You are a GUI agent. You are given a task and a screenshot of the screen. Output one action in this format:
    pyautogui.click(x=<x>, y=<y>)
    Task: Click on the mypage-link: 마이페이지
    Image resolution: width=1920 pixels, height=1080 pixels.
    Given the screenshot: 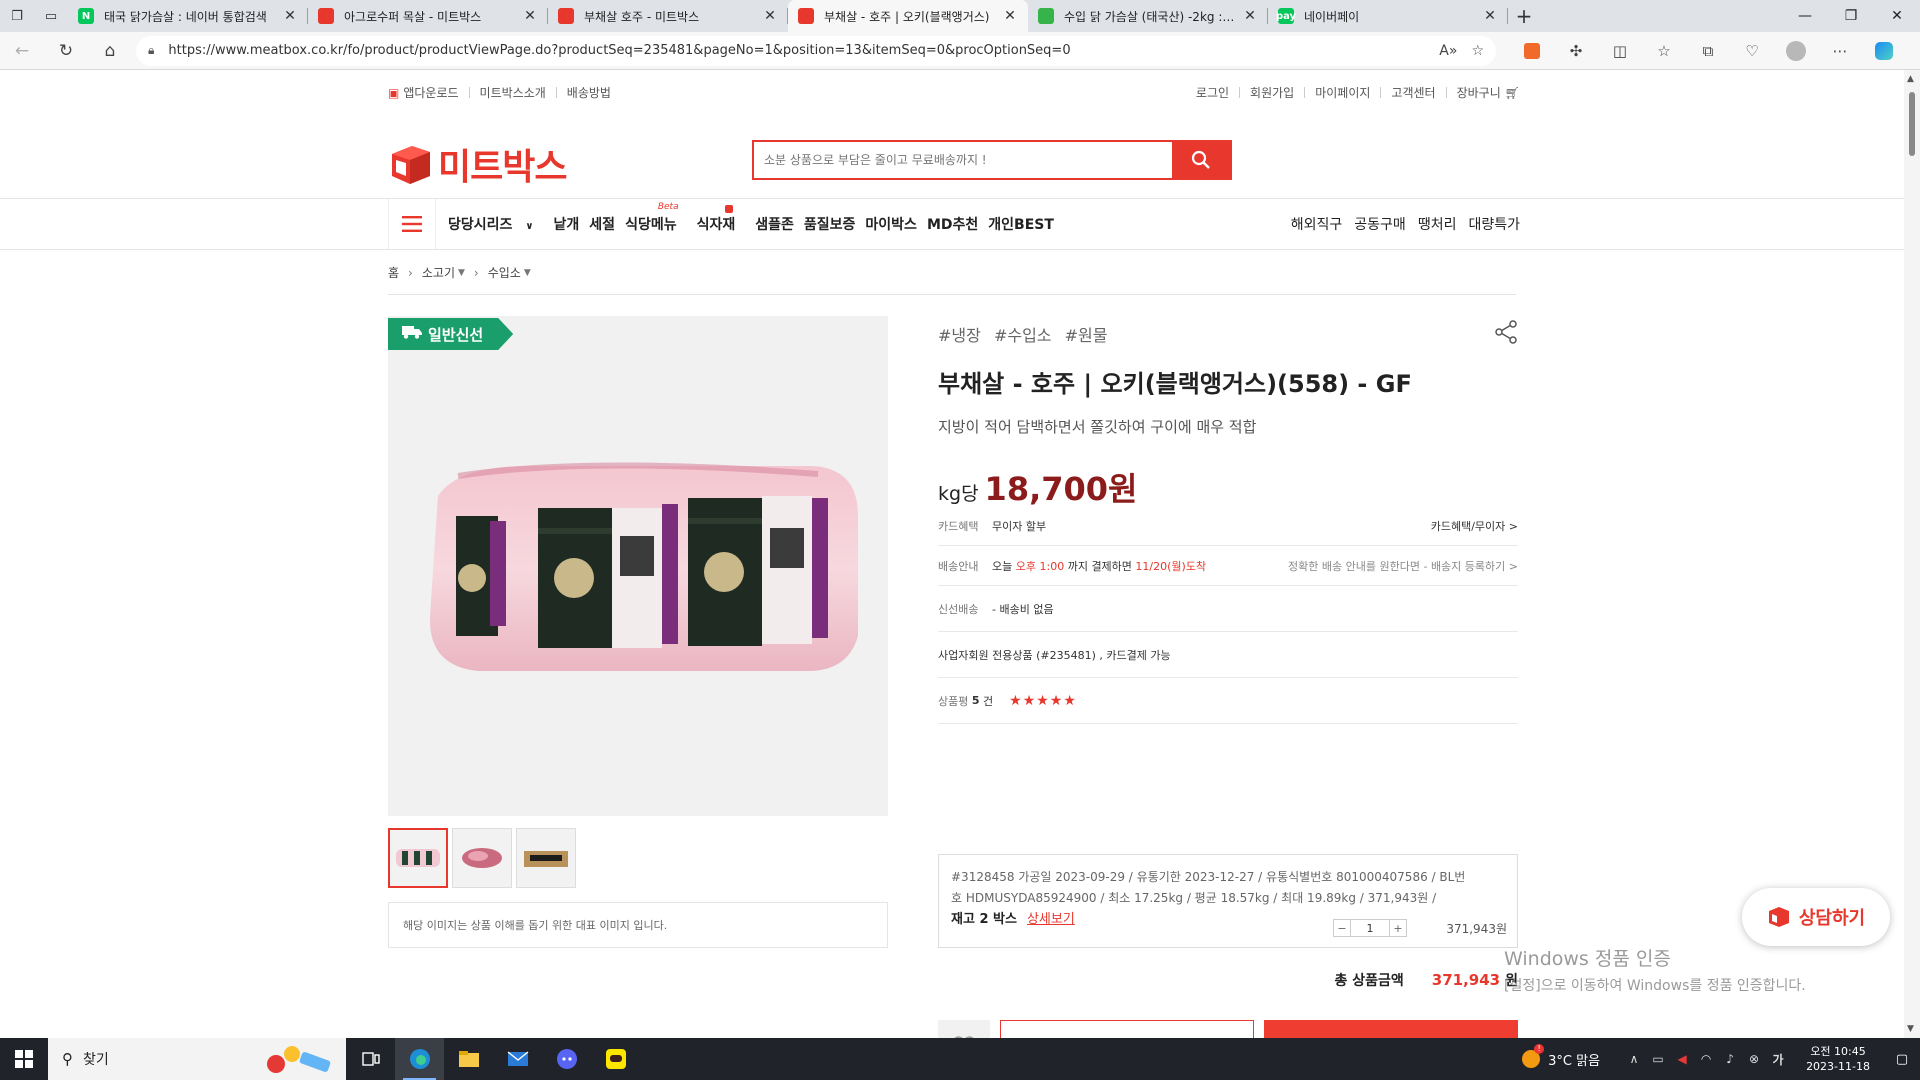 What is the action you would take?
    pyautogui.click(x=1342, y=92)
    